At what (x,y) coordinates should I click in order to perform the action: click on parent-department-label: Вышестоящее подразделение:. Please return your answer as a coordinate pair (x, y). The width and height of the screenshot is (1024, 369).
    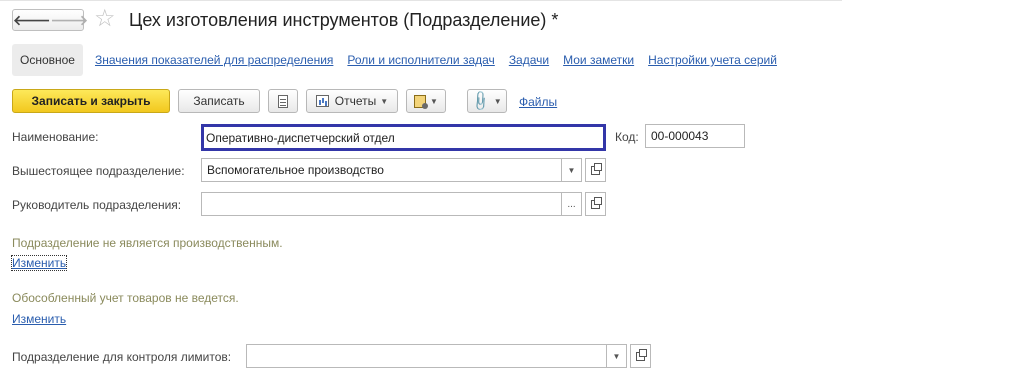
    Looking at the image, I should click on (98, 171).